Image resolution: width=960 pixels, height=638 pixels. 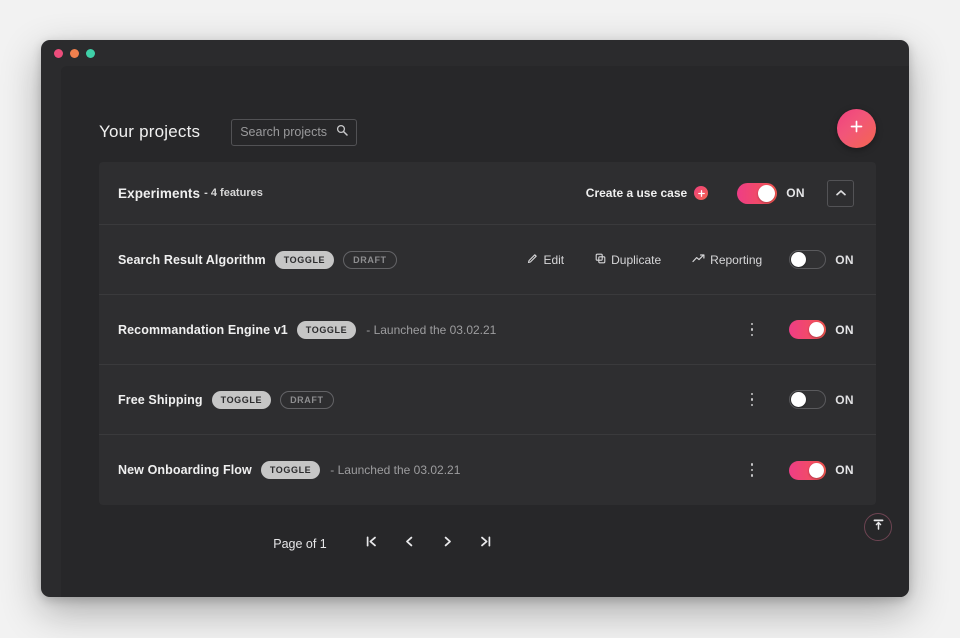 I want to click on feature-row: Free Shipping TOGGLE DRAFT ON, so click(x=487, y=400).